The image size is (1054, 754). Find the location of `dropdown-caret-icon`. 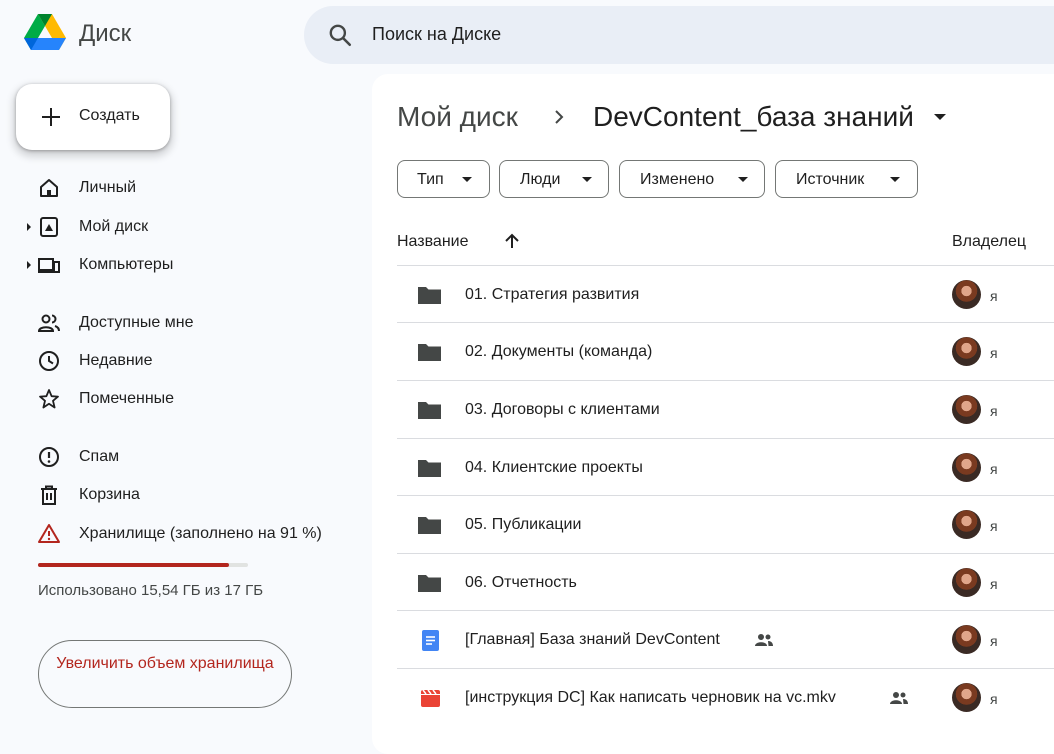

dropdown-caret-icon is located at coordinates (940, 117).